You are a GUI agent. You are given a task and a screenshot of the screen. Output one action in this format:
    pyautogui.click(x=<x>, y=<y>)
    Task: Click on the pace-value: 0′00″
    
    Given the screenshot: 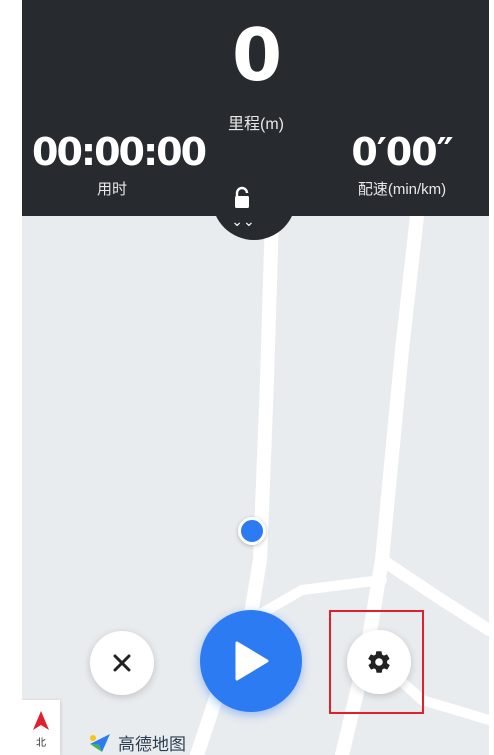 What is the action you would take?
    pyautogui.click(x=402, y=152)
    